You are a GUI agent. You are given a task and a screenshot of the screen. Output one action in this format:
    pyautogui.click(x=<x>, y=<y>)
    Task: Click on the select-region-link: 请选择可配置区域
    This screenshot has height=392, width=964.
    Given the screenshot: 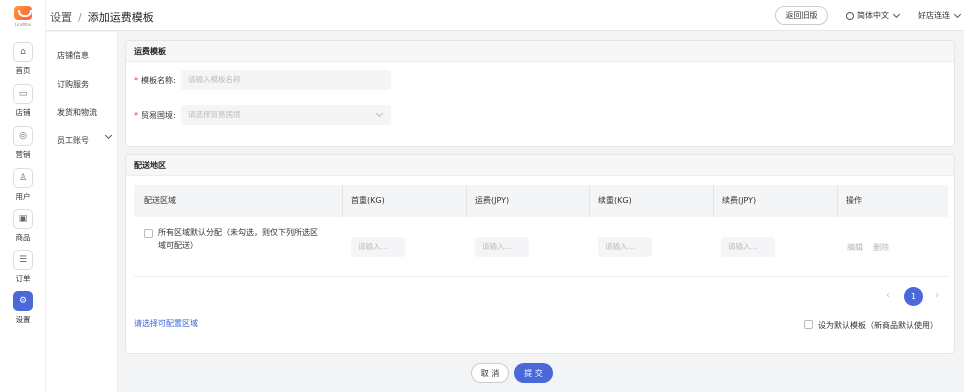 What is the action you would take?
    pyautogui.click(x=166, y=323)
    